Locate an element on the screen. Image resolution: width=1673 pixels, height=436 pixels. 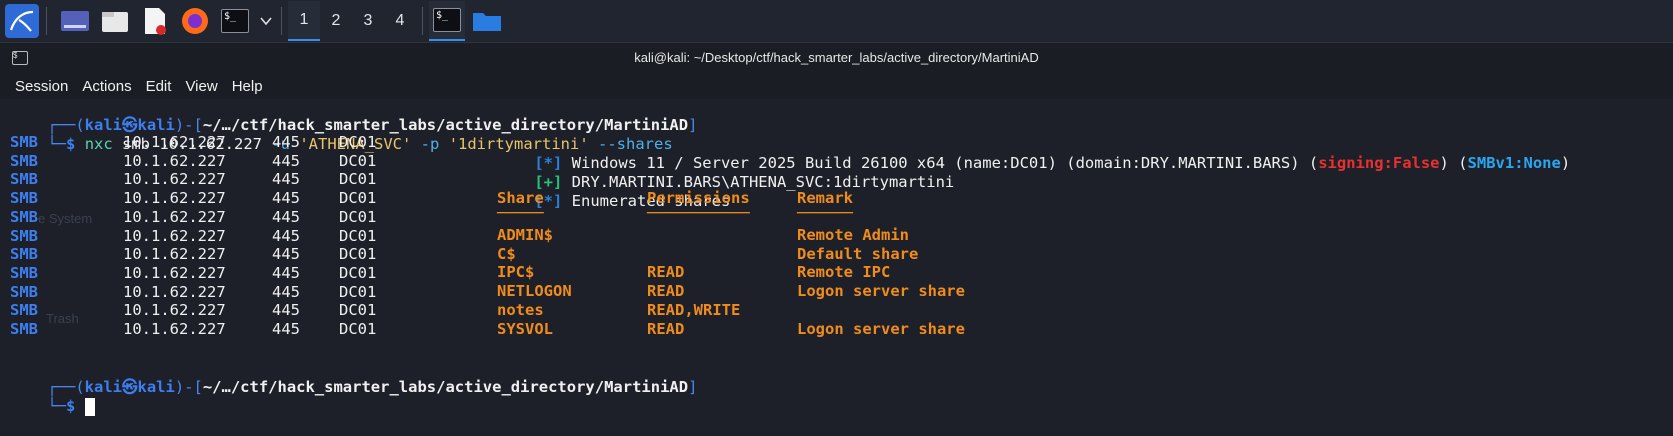
menu-session: Session is located at coordinates (41, 86).